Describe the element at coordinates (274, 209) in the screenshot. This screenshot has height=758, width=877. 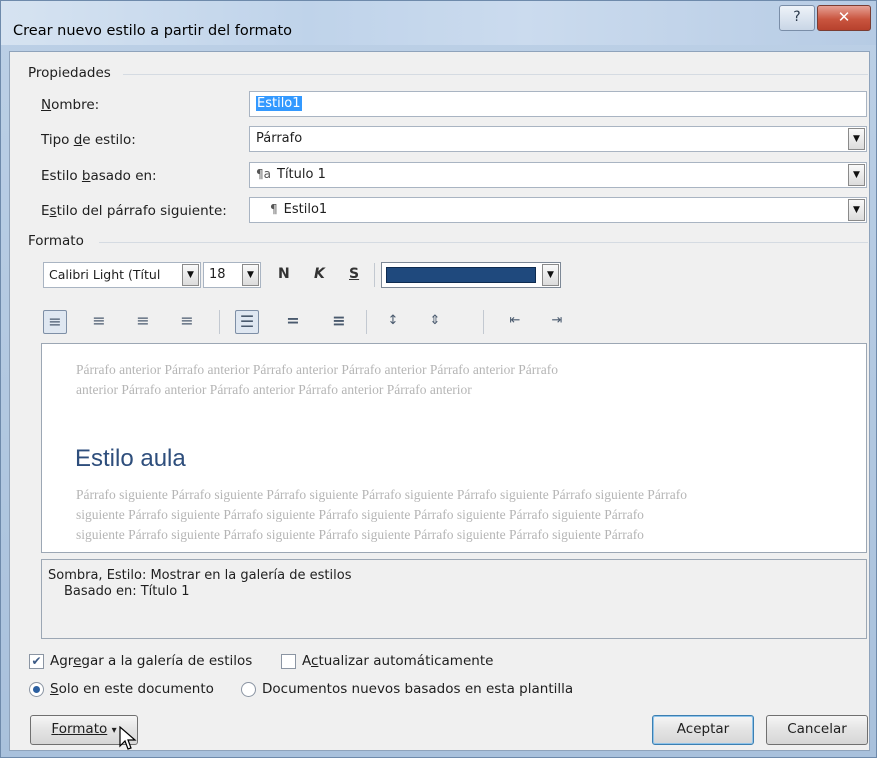
I see `pilcrow-icon: ¶` at that location.